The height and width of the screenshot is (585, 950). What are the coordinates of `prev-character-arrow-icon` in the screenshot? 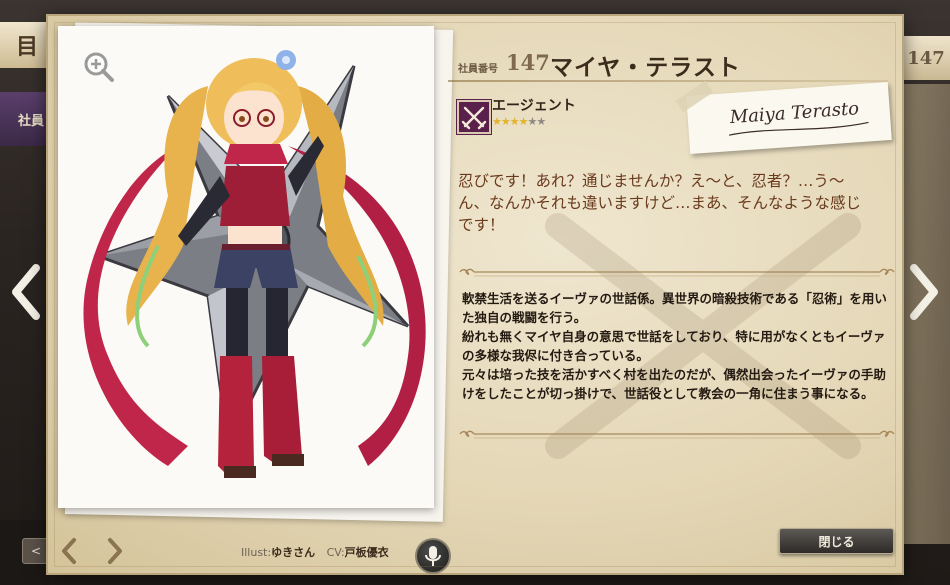 It's located at (26, 292).